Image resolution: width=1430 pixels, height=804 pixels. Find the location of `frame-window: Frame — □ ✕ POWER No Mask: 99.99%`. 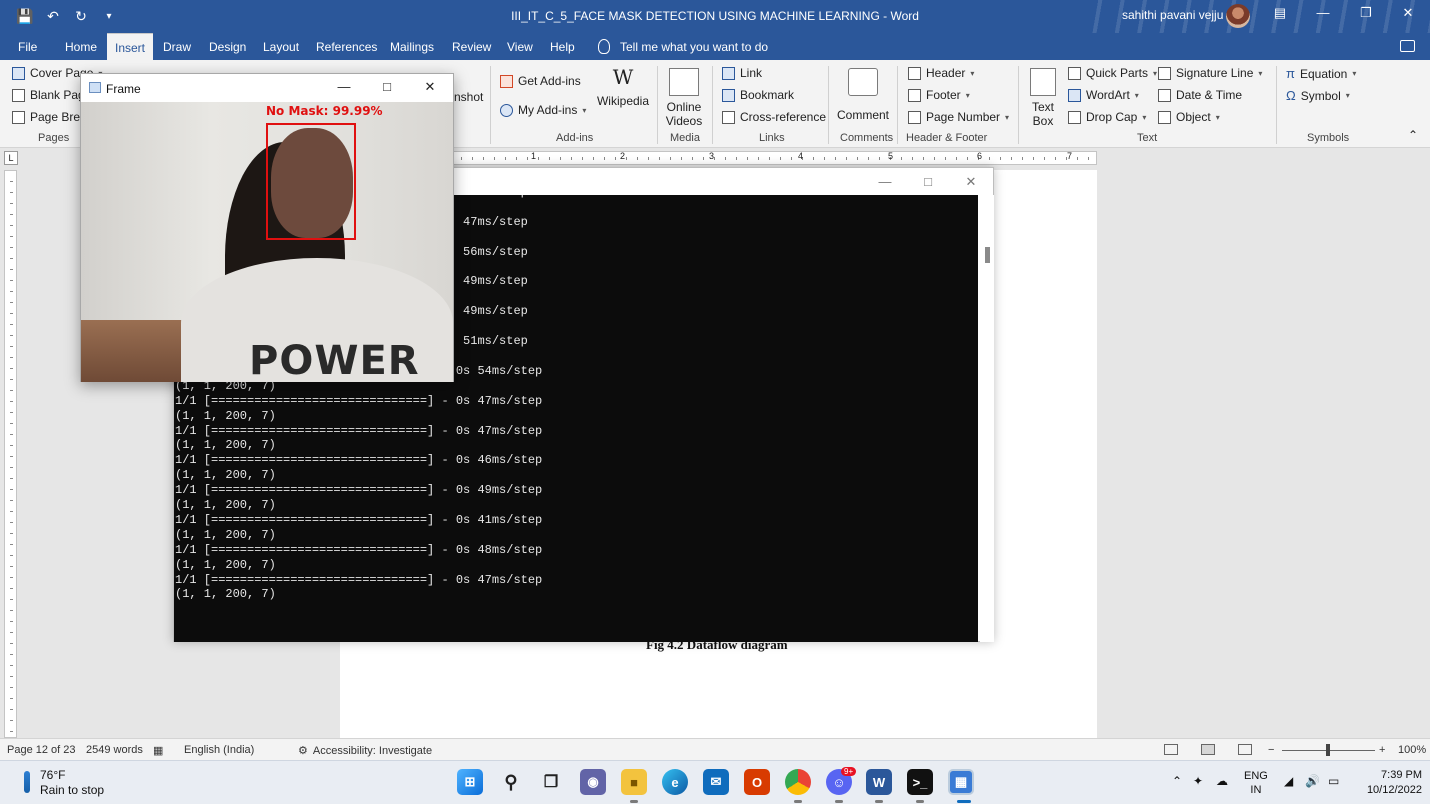

frame-window: Frame — □ ✕ POWER No Mask: 99.99% is located at coordinates (267, 227).